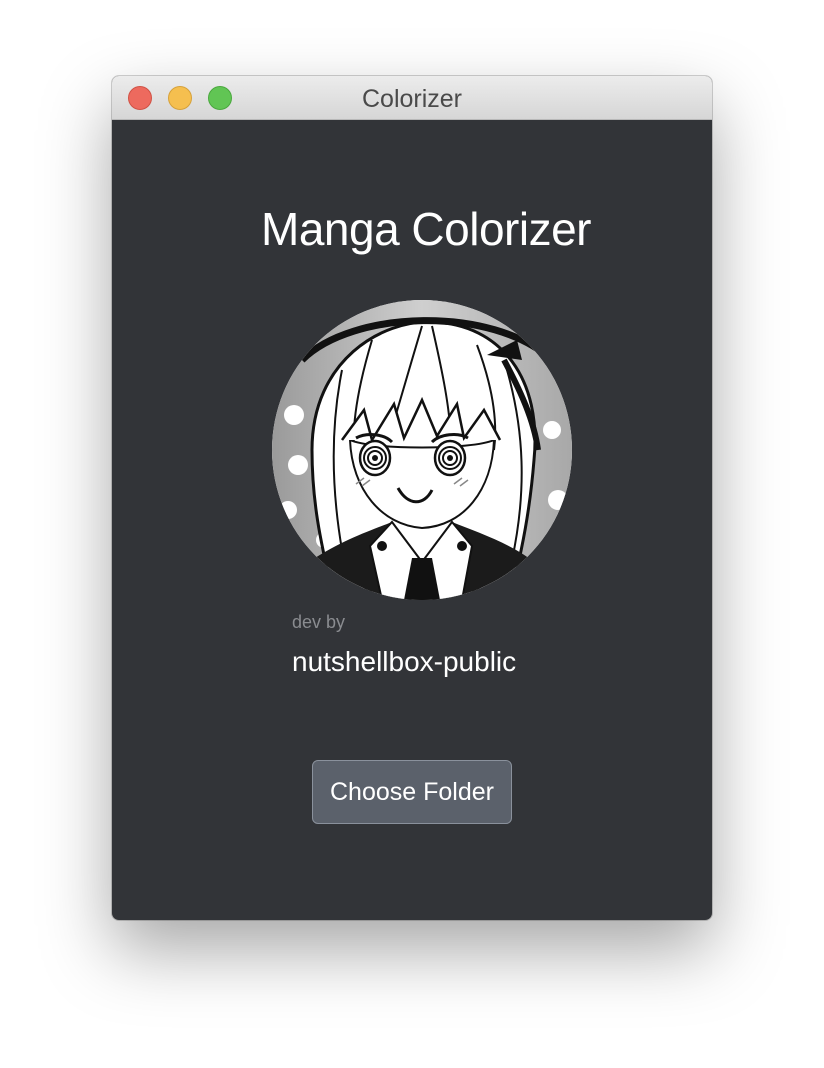  Describe the element at coordinates (404, 661) in the screenshot. I see `developer-name: nutshellbox-public` at that location.